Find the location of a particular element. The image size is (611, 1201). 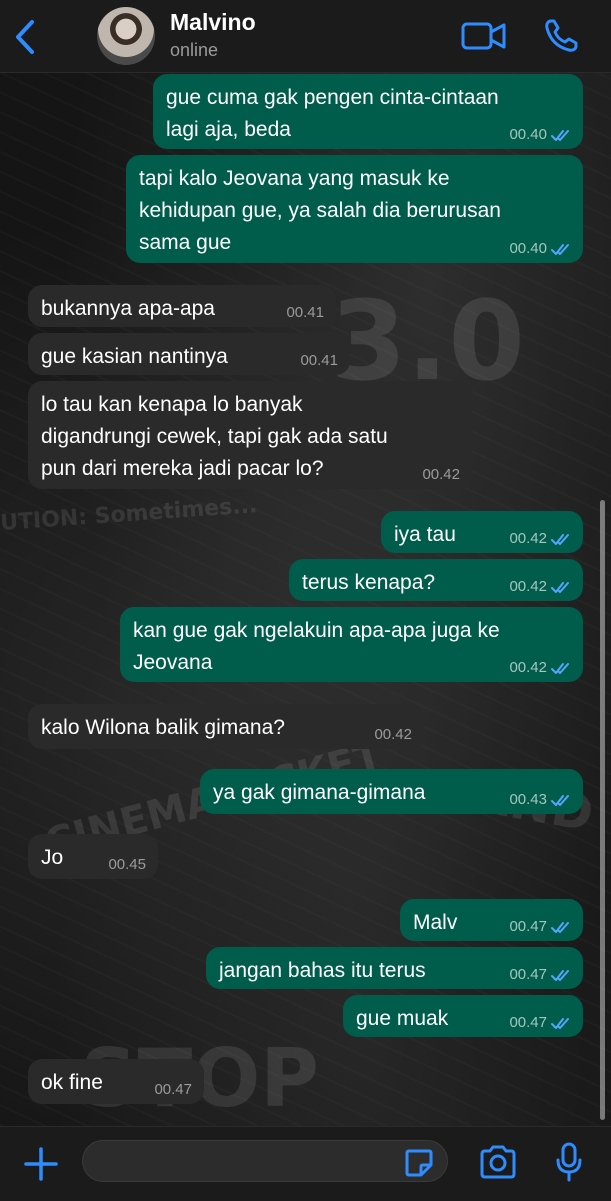

message-meta: 00.45 is located at coordinates (127, 865).